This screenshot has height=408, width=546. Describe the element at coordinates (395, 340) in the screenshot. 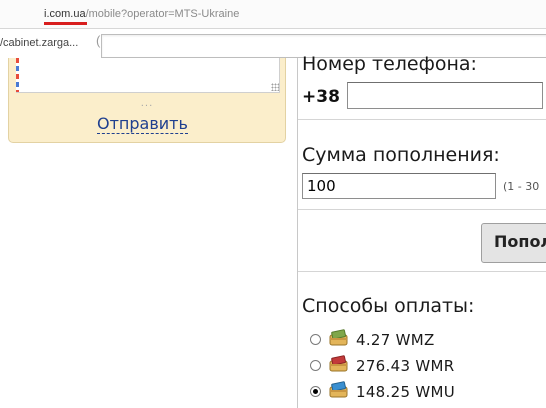

I see `payment-amount: 4.27 WMZ` at that location.